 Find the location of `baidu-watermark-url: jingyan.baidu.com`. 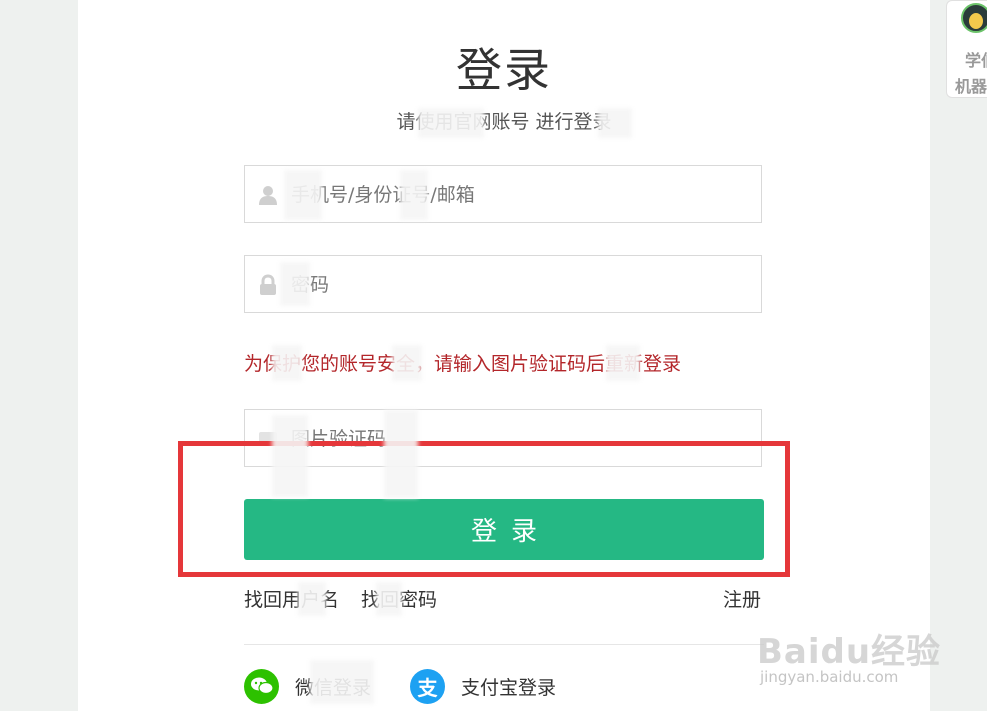

baidu-watermark-url: jingyan.baidu.com is located at coordinates (829, 677).